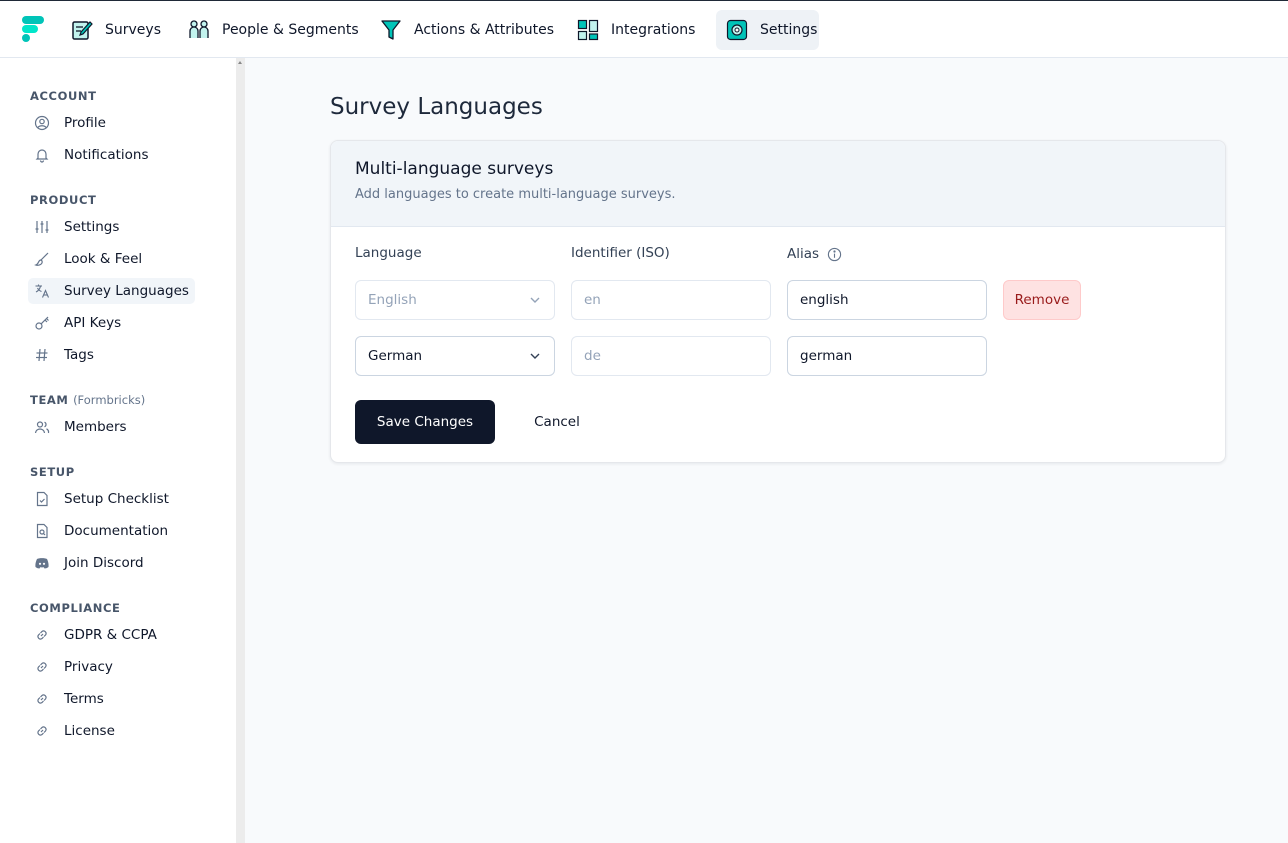 The image size is (1288, 843). Describe the element at coordinates (887, 300) in the screenshot. I see `alias-input-english: english` at that location.